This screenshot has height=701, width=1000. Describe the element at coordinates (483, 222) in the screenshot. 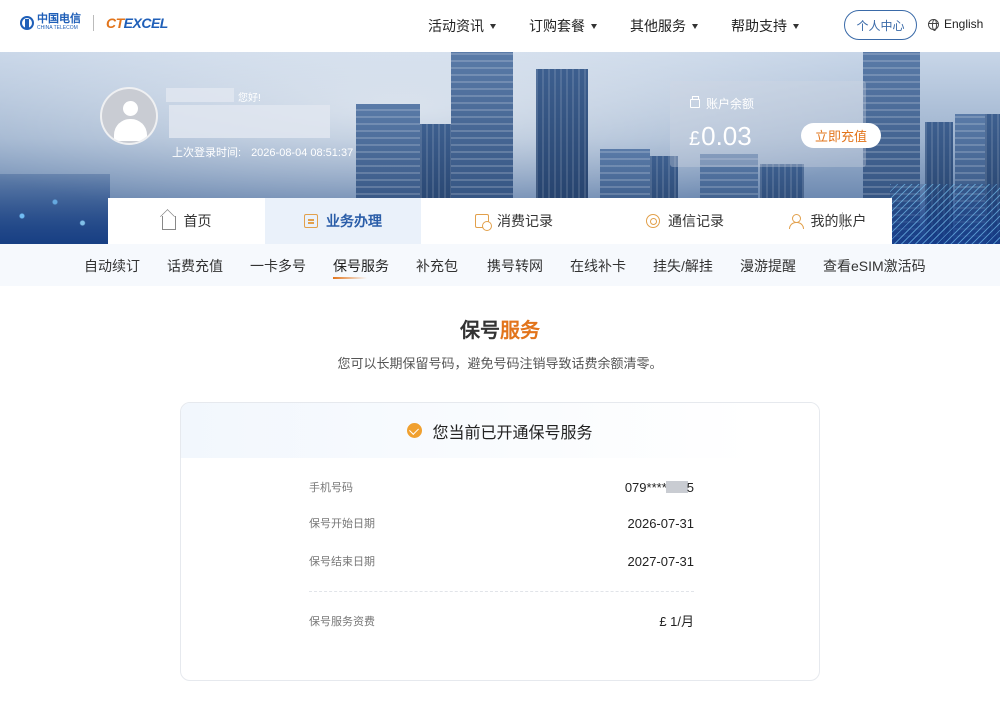

I see `clock-icon` at that location.